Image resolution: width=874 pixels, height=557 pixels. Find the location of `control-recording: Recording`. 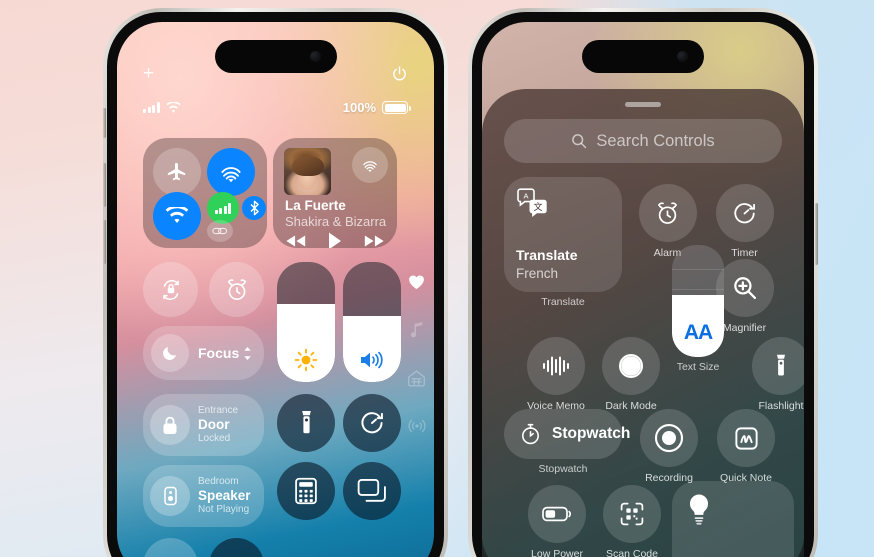

control-recording: Recording is located at coordinates (669, 446).